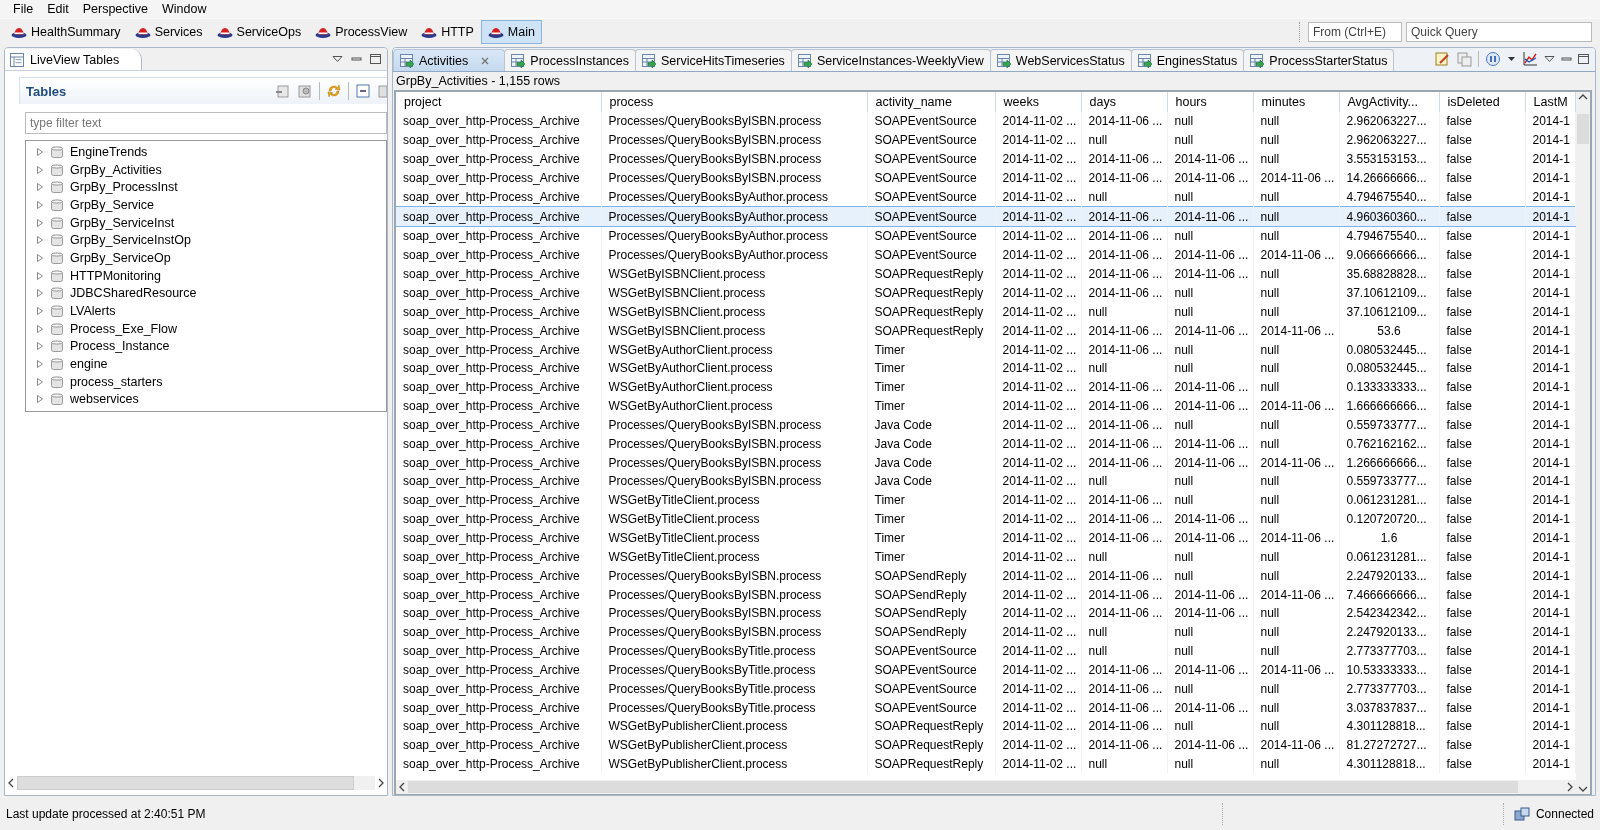  I want to click on table-row: soap_over_http-Process_Archive WSGetByTitleClient.process Timer 2014-11-02 ... 2014-11-06 ... 2014-11-06 ... 2014-11-06 ... 1.6 false 2014-1, so click(986, 538).